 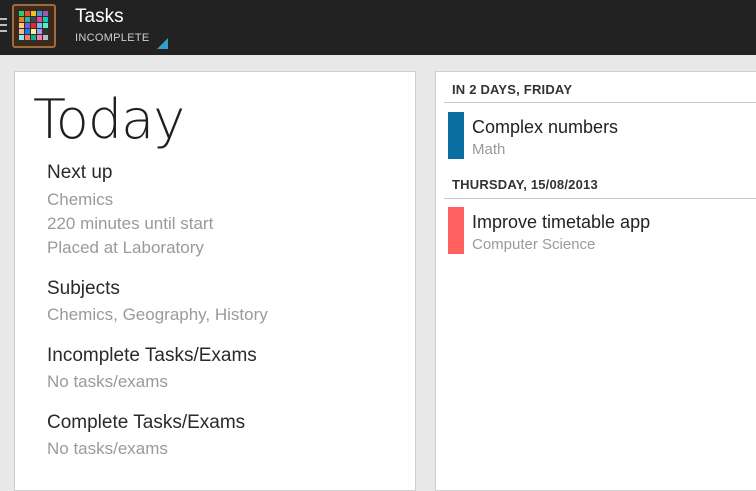 I want to click on group-header: THURSDAY, 15/08/2013, so click(x=525, y=184).